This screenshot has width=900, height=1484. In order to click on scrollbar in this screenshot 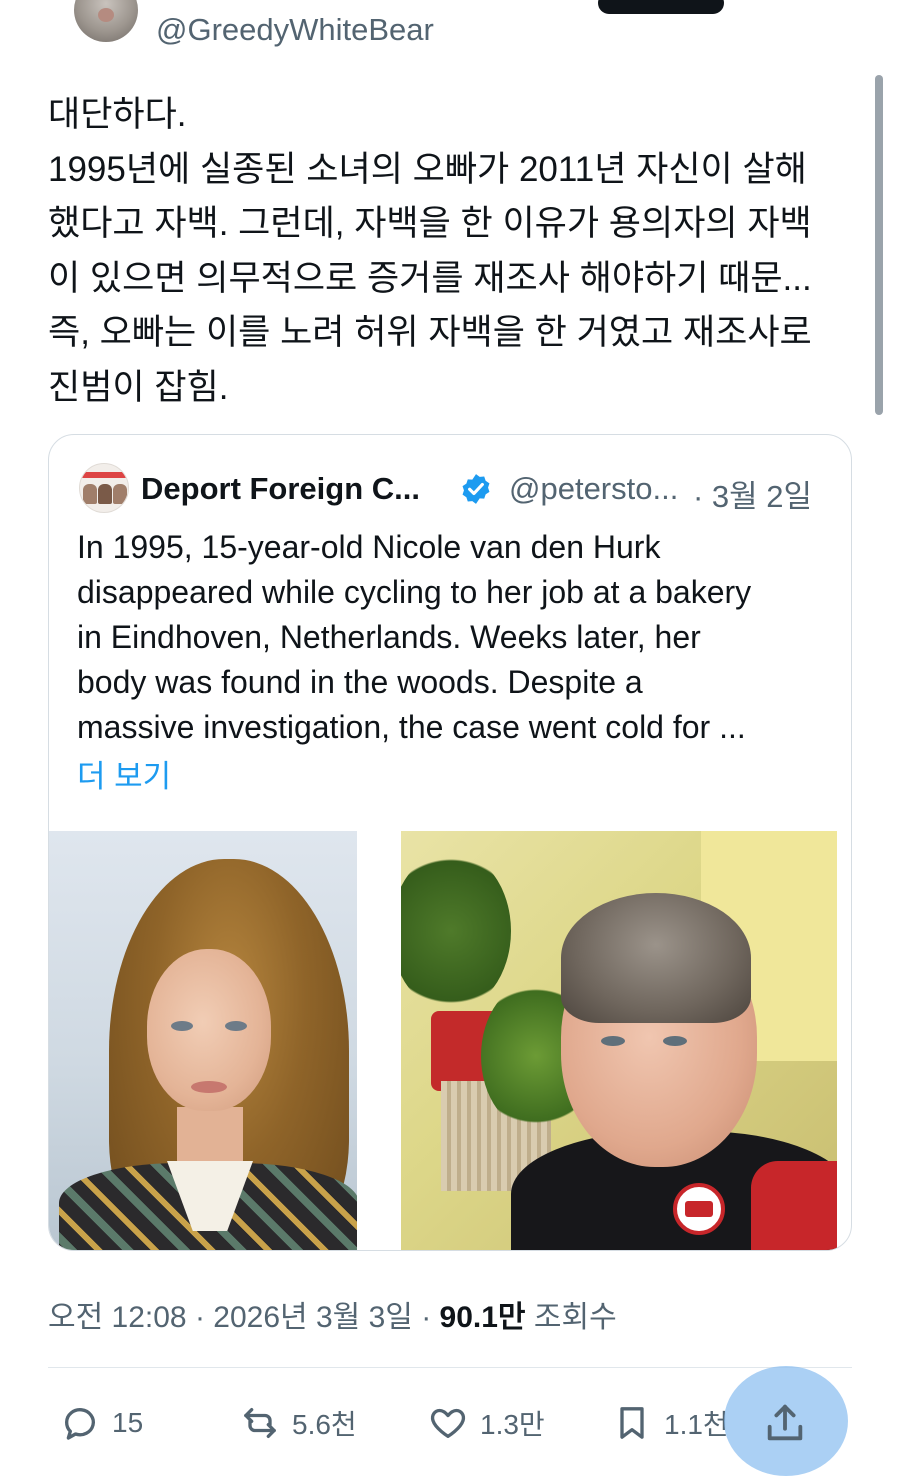, I will do `click(879, 245)`.